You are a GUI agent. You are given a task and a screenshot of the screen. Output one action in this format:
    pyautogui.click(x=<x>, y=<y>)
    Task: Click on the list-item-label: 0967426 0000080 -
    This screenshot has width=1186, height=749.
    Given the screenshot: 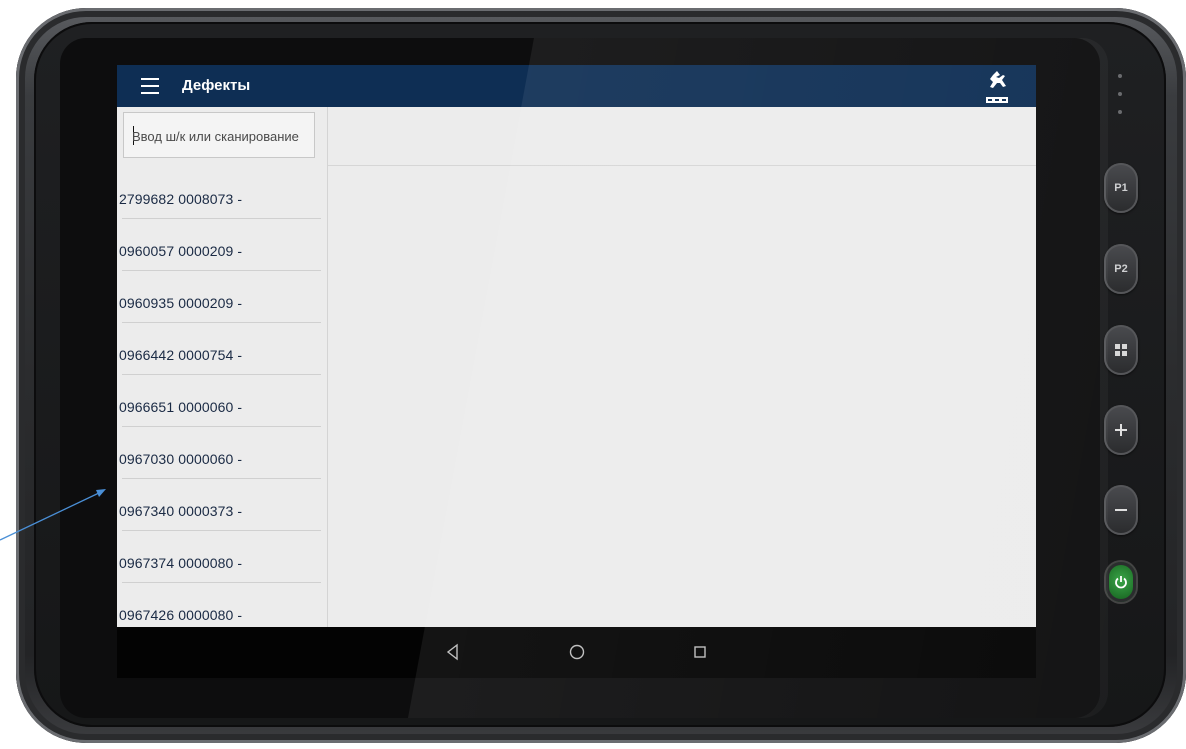 What is the action you would take?
    pyautogui.click(x=181, y=615)
    